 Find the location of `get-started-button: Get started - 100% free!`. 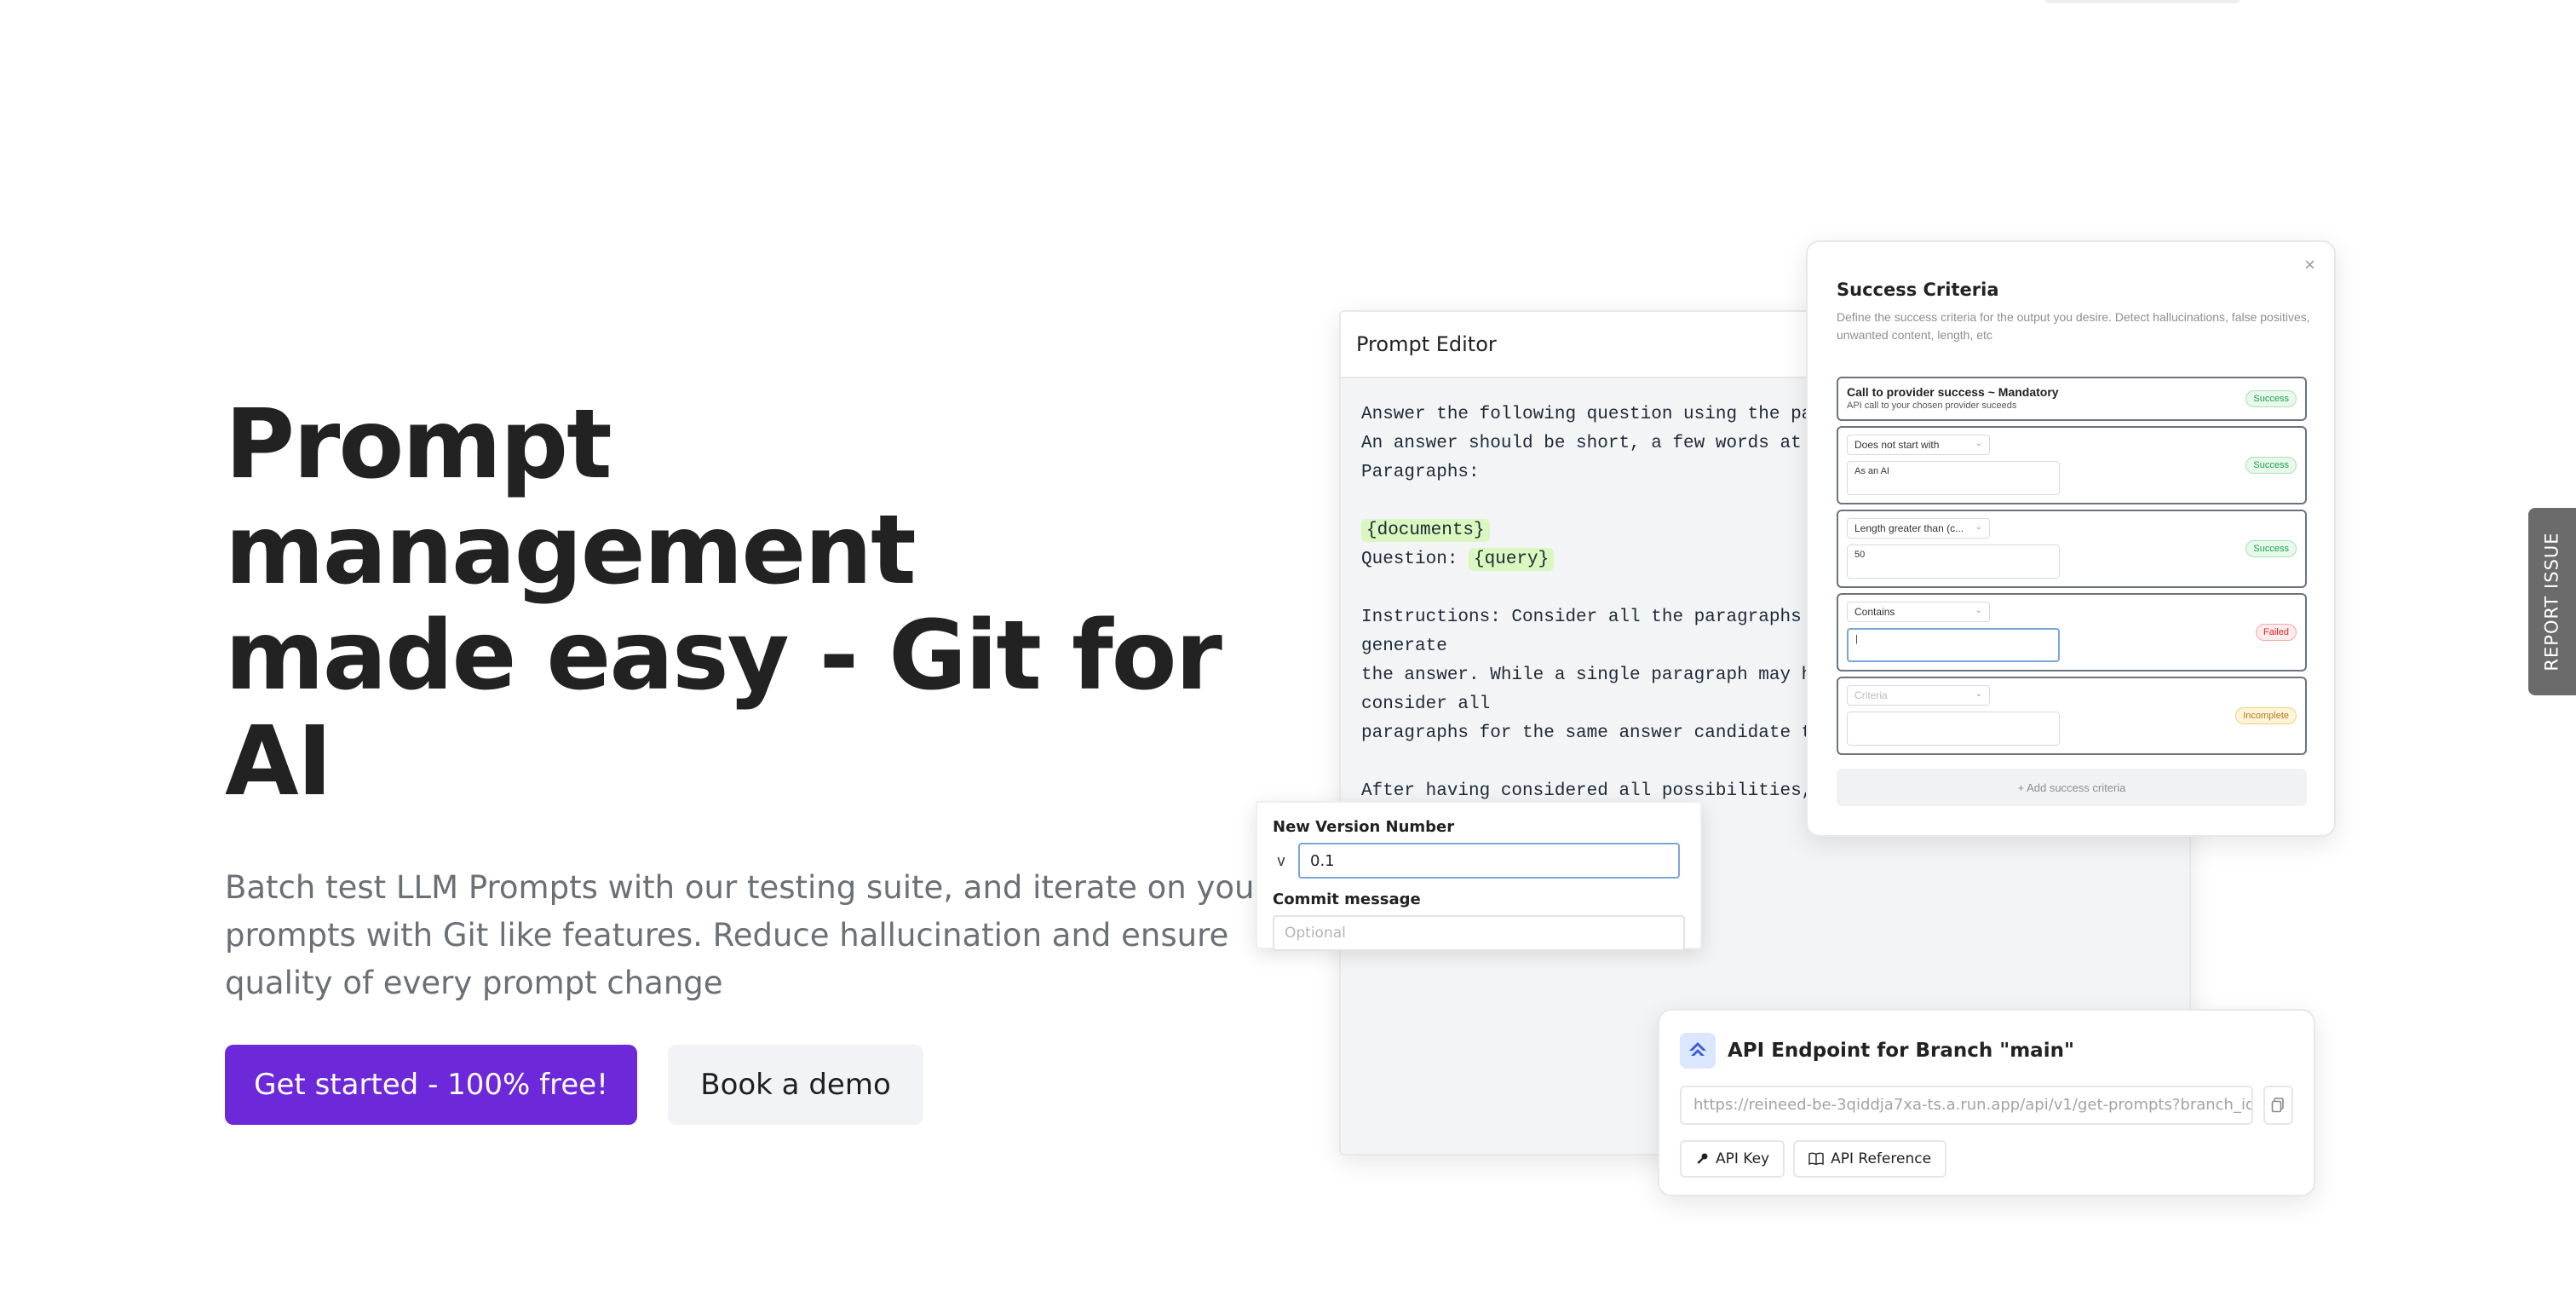

get-started-button: Get started - 100% free! is located at coordinates (431, 1085).